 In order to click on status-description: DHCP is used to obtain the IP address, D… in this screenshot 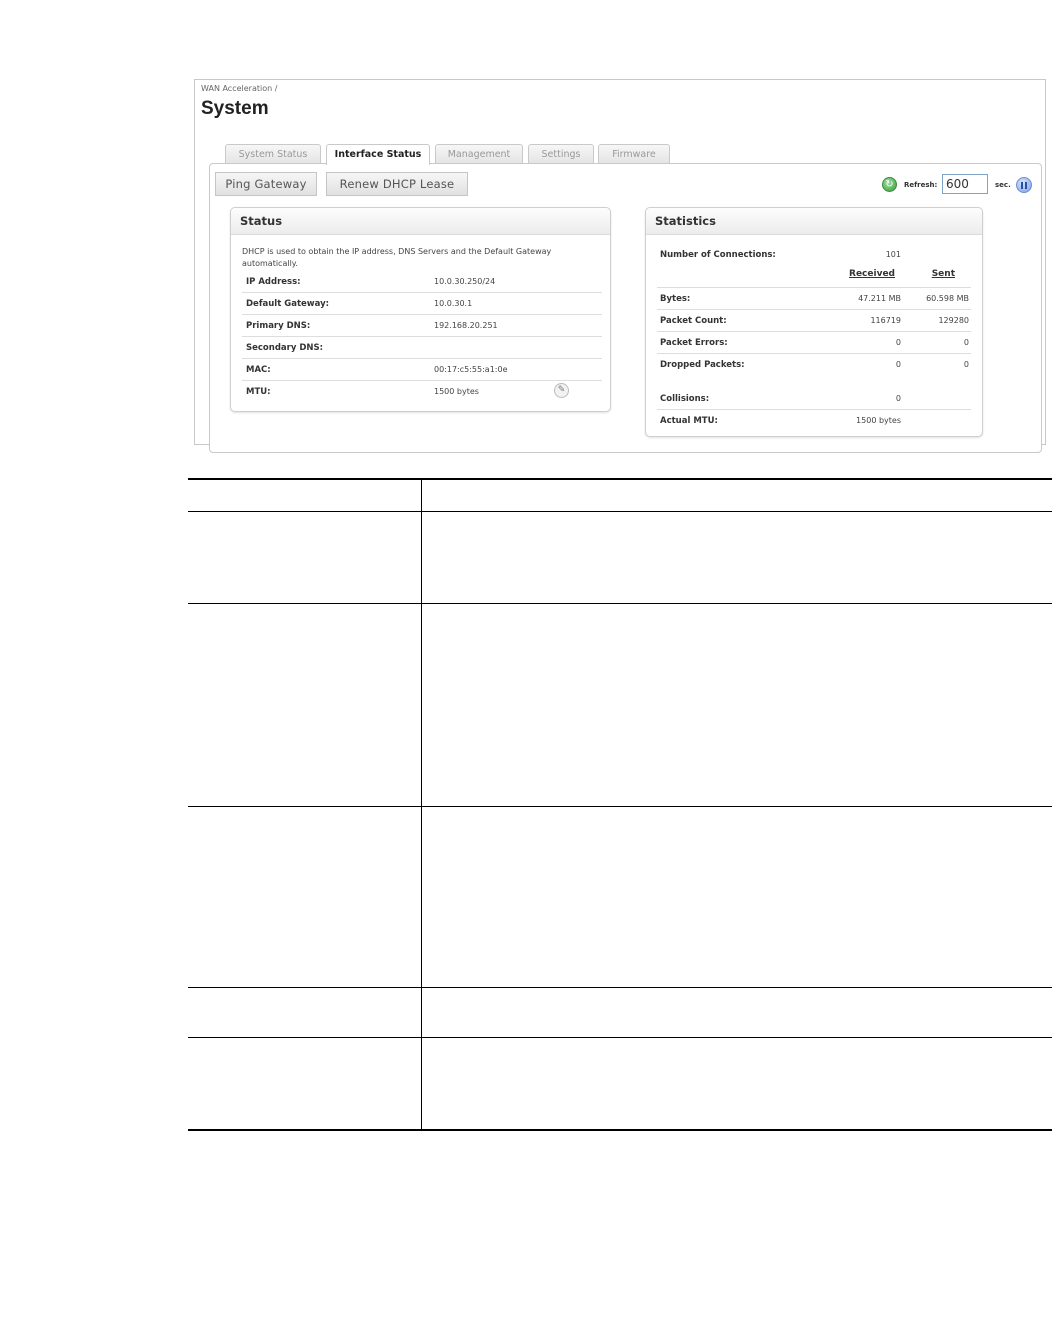, I will do `click(397, 257)`.